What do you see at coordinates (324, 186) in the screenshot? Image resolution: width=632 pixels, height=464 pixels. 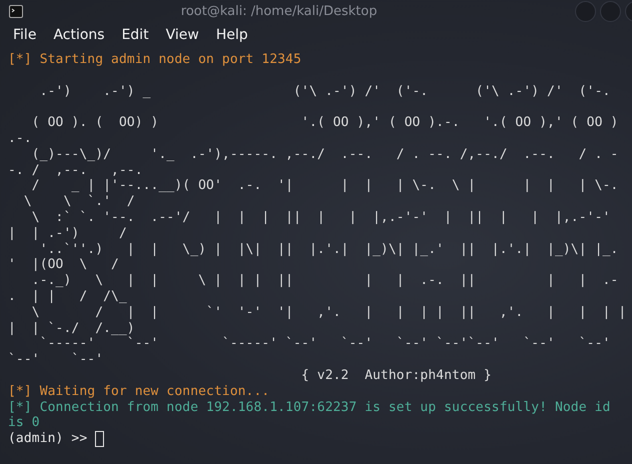 I see `ascii-banner-line: / _ | |'--...__)( OO' .-. '| | | | \-. \ | | | | \-.` at bounding box center [324, 186].